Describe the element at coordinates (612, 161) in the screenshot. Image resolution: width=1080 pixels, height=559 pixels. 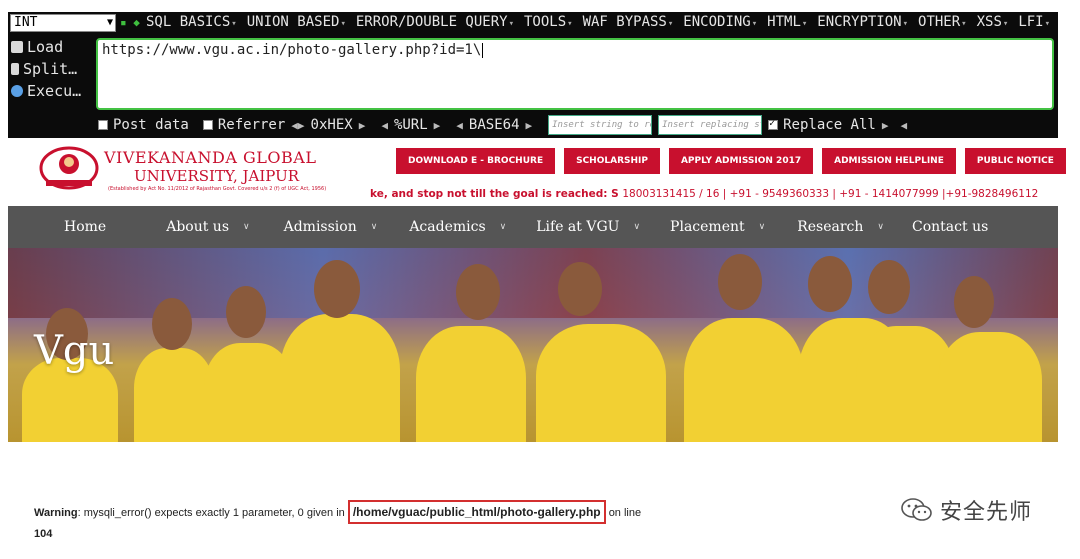
I see `scholarship-button: SCHOLARSHIP` at that location.